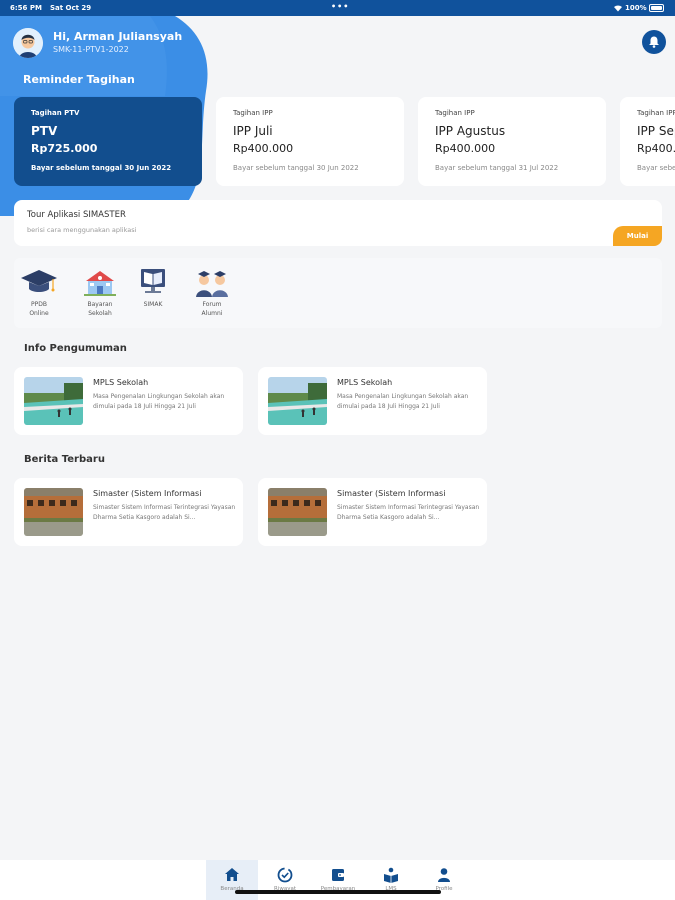 Image resolution: width=675 pixels, height=900 pixels. What do you see at coordinates (656, 168) in the screenshot?
I see `bill-due-date: Bayar sebelum tanggal 31 Agu 2022` at bounding box center [656, 168].